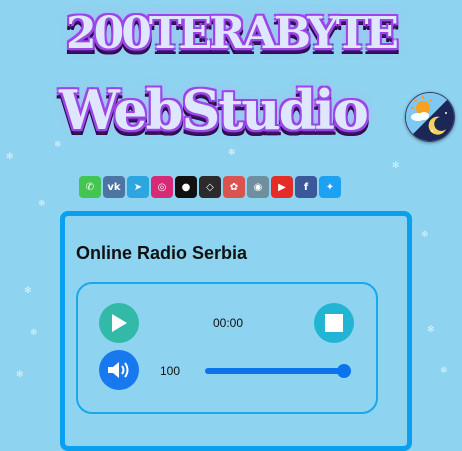  Describe the element at coordinates (344, 371) in the screenshot. I see `volume-slider-thumb` at that location.